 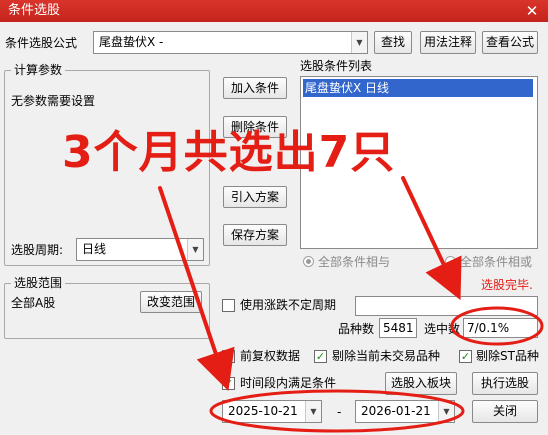 I want to click on start-date-value: 2025-10-21, so click(x=263, y=411).